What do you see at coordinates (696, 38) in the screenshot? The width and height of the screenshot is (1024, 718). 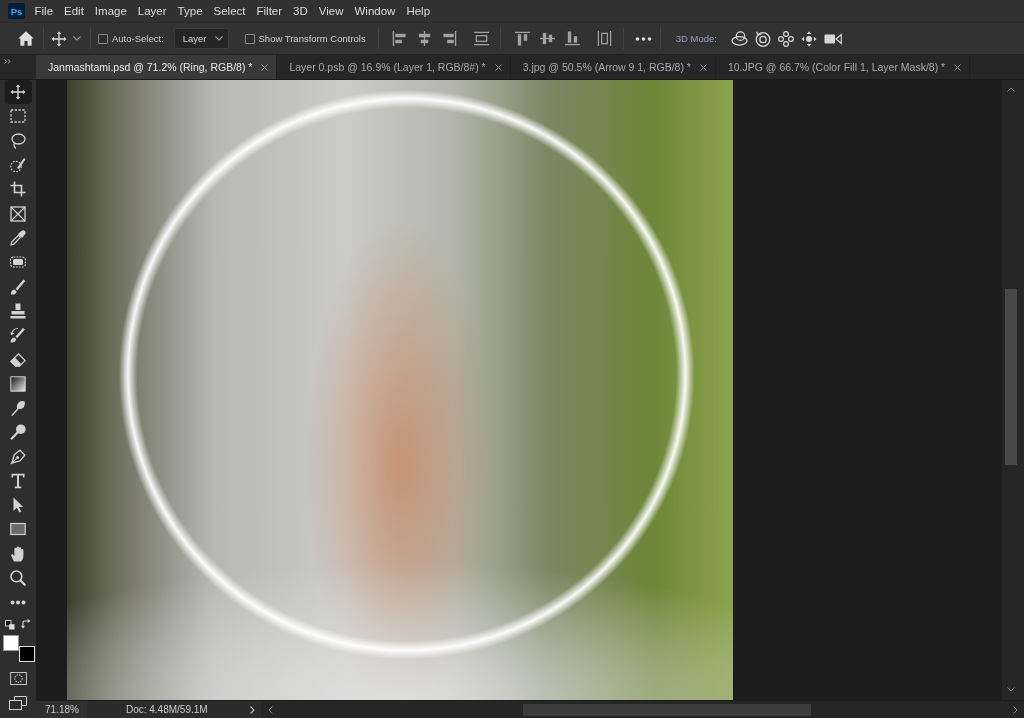 I see `3d-mode-label: 3D Mode:` at bounding box center [696, 38].